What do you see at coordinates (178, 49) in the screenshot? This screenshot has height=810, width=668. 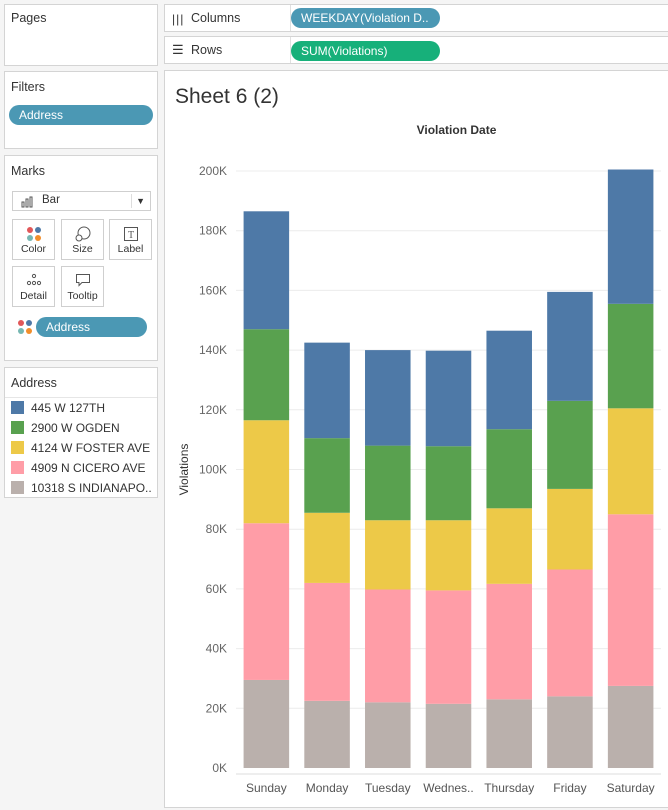 I see `rows-icon: ☰` at bounding box center [178, 49].